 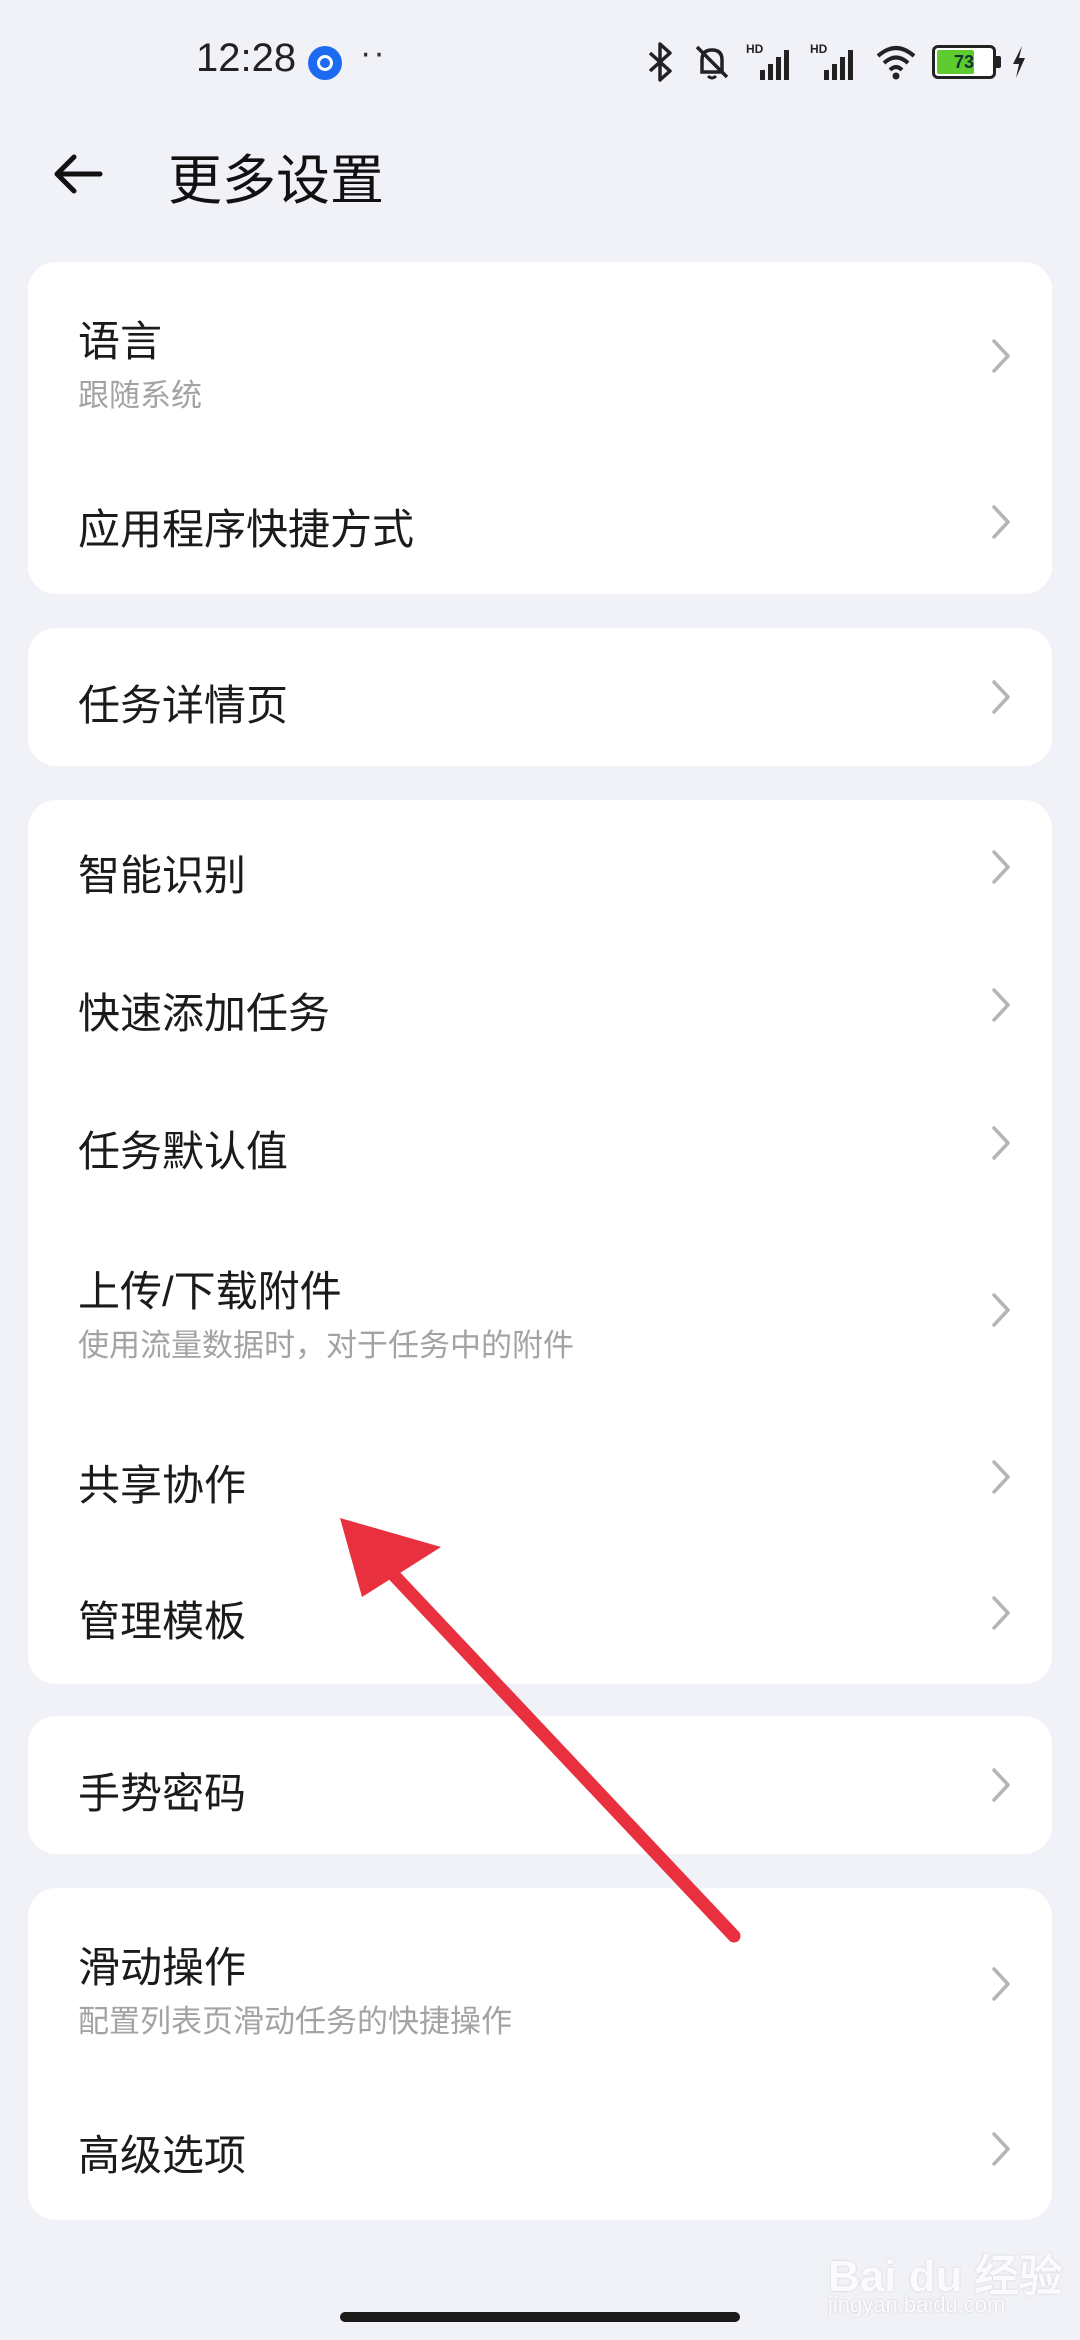 I want to click on settings-row-swipe-actions: 滑动操作 配置列表页滑动任务的快捷操作, so click(x=540, y=1983).